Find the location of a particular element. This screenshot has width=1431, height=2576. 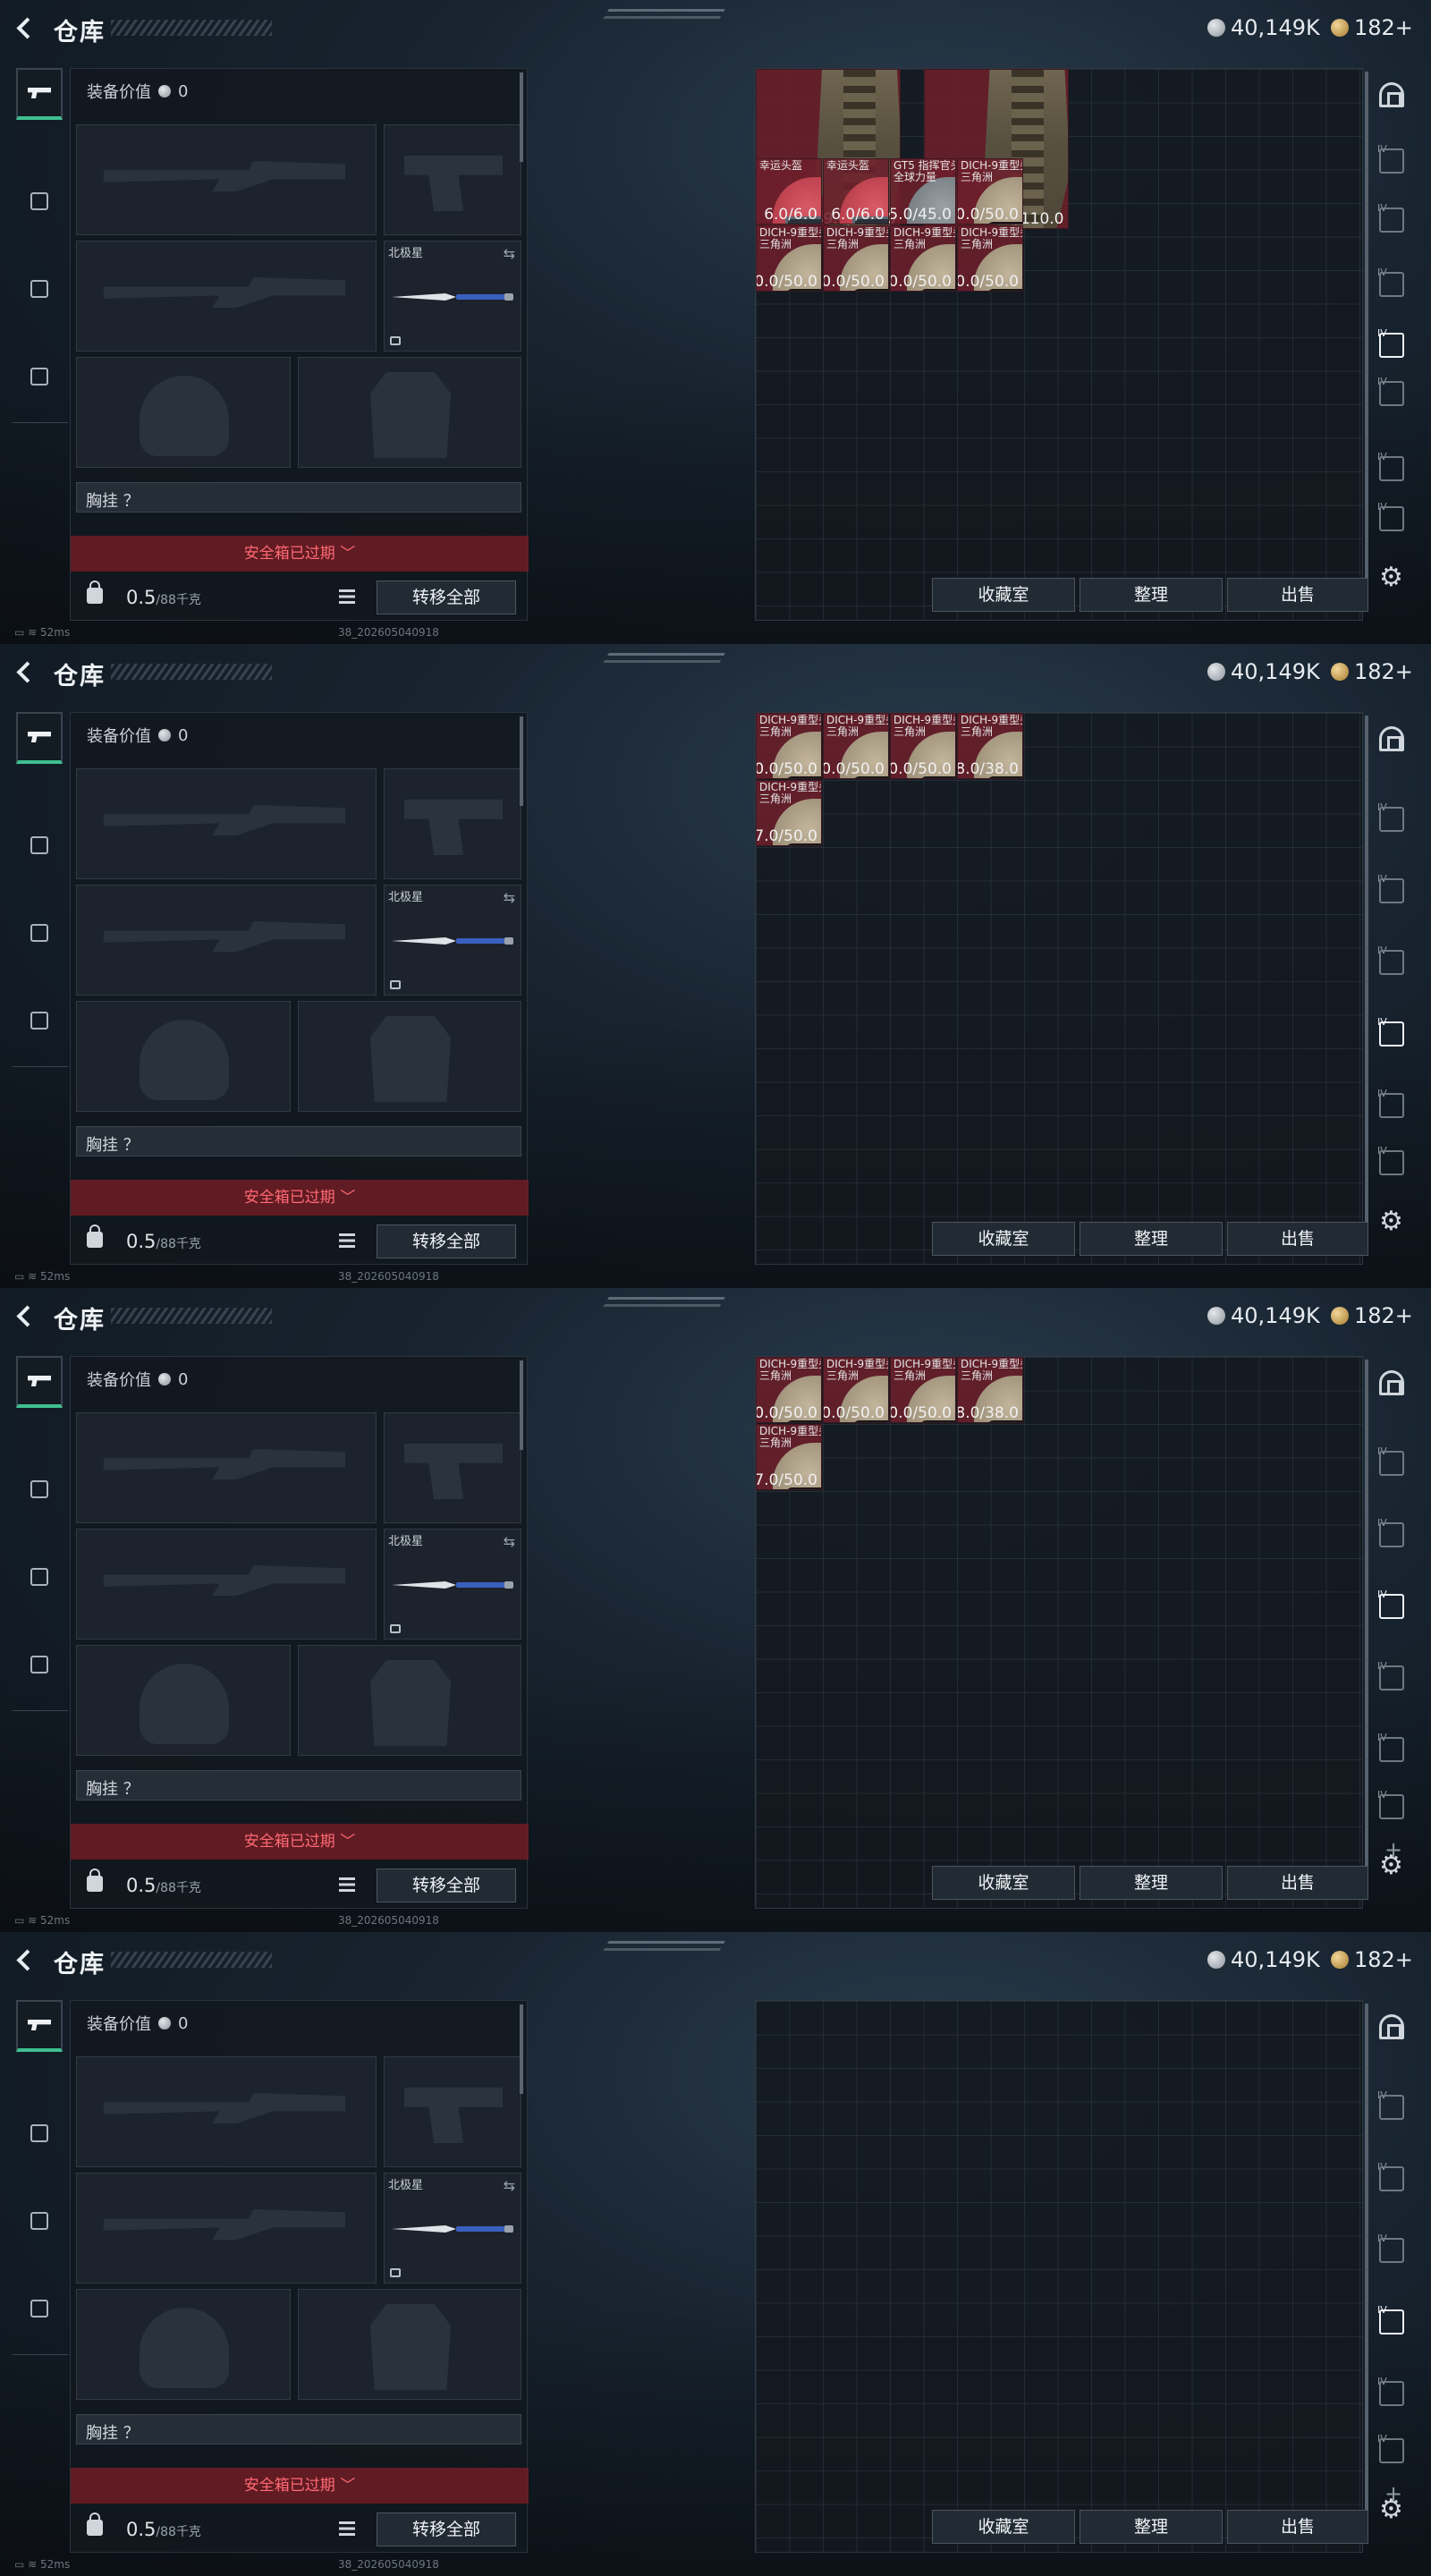

settings-gear-icon: ⚙ is located at coordinates (1391, 1221).